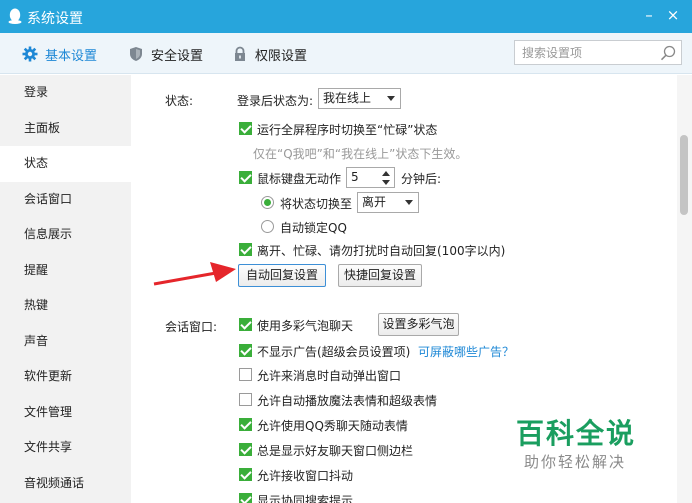  What do you see at coordinates (355, 177) in the screenshot?
I see `idle-minutes-value: 5` at bounding box center [355, 177].